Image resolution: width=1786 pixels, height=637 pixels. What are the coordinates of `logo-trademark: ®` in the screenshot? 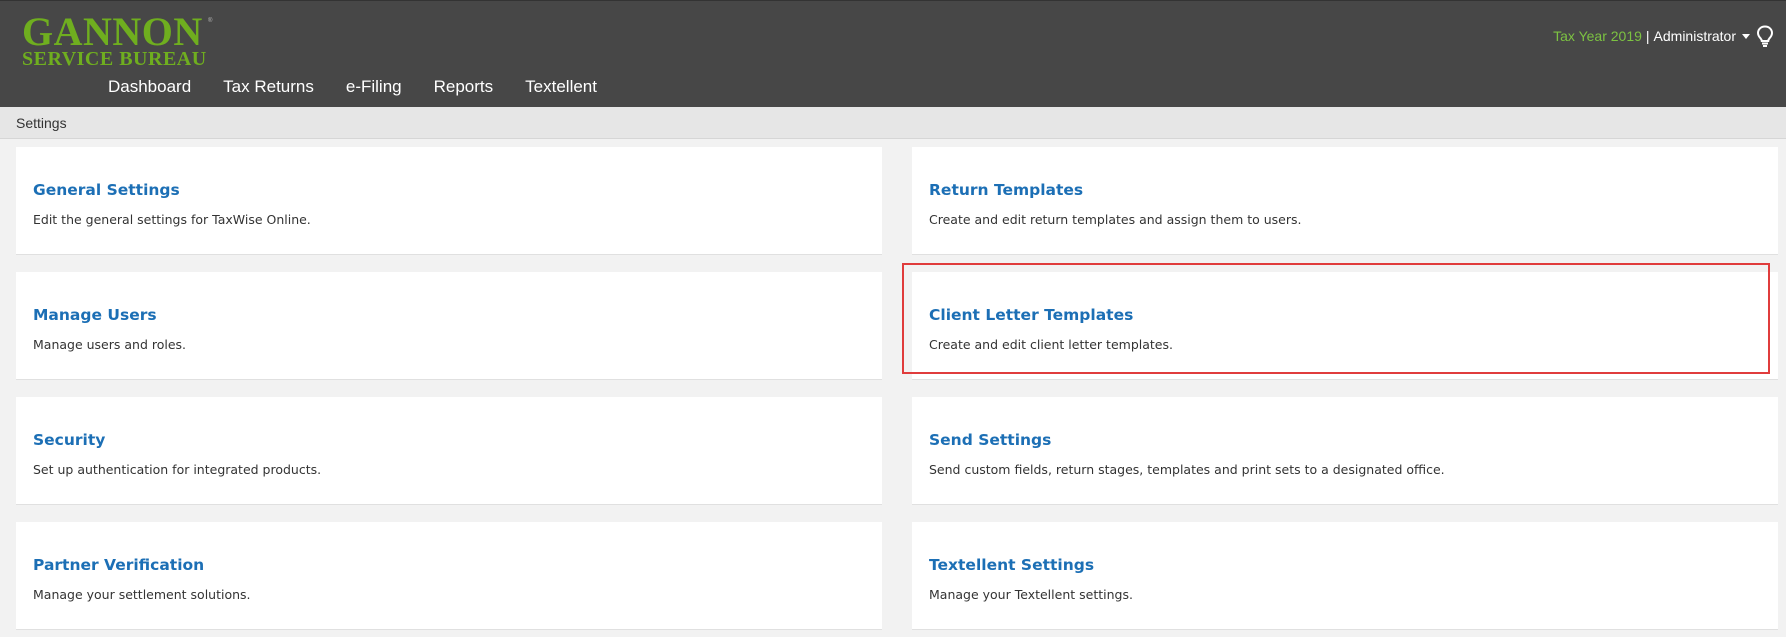 It's located at (210, 21).